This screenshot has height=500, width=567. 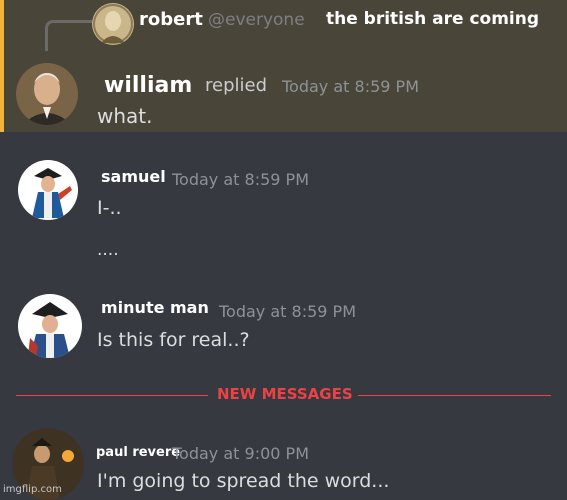 I want to click on message-author-william: william, so click(x=148, y=85).